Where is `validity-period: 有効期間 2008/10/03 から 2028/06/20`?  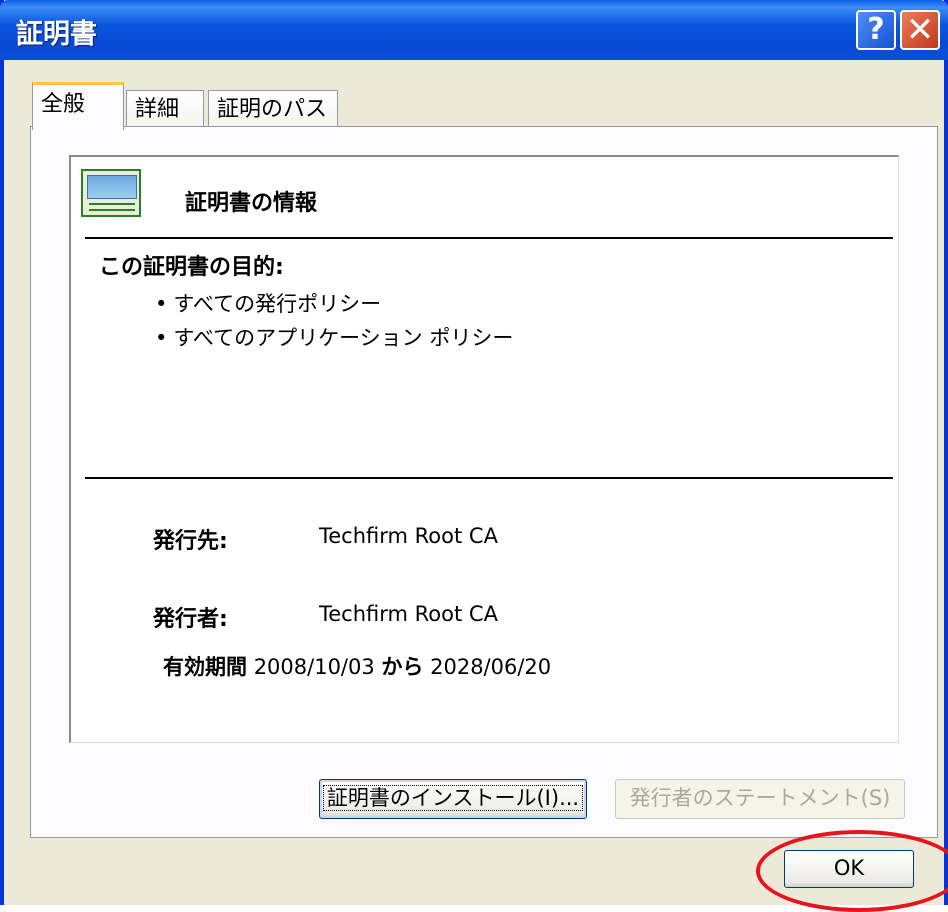
validity-period: 有効期間 2008/10/03 から 2028/06/20 is located at coordinates (357, 666).